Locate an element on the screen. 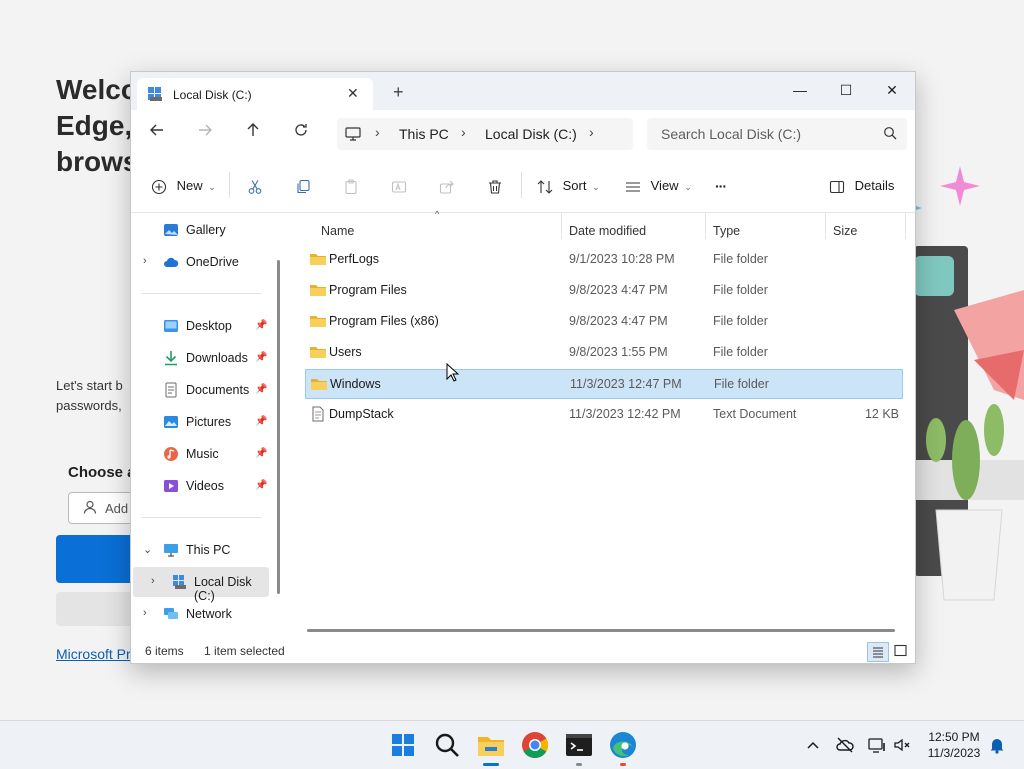 This screenshot has height=769, width=1024. file-explorer-icon is located at coordinates (491, 745).